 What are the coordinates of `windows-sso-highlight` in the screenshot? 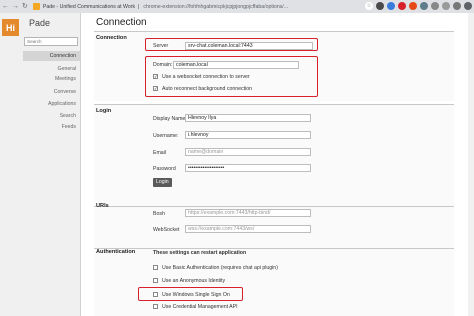 It's located at (190, 294).